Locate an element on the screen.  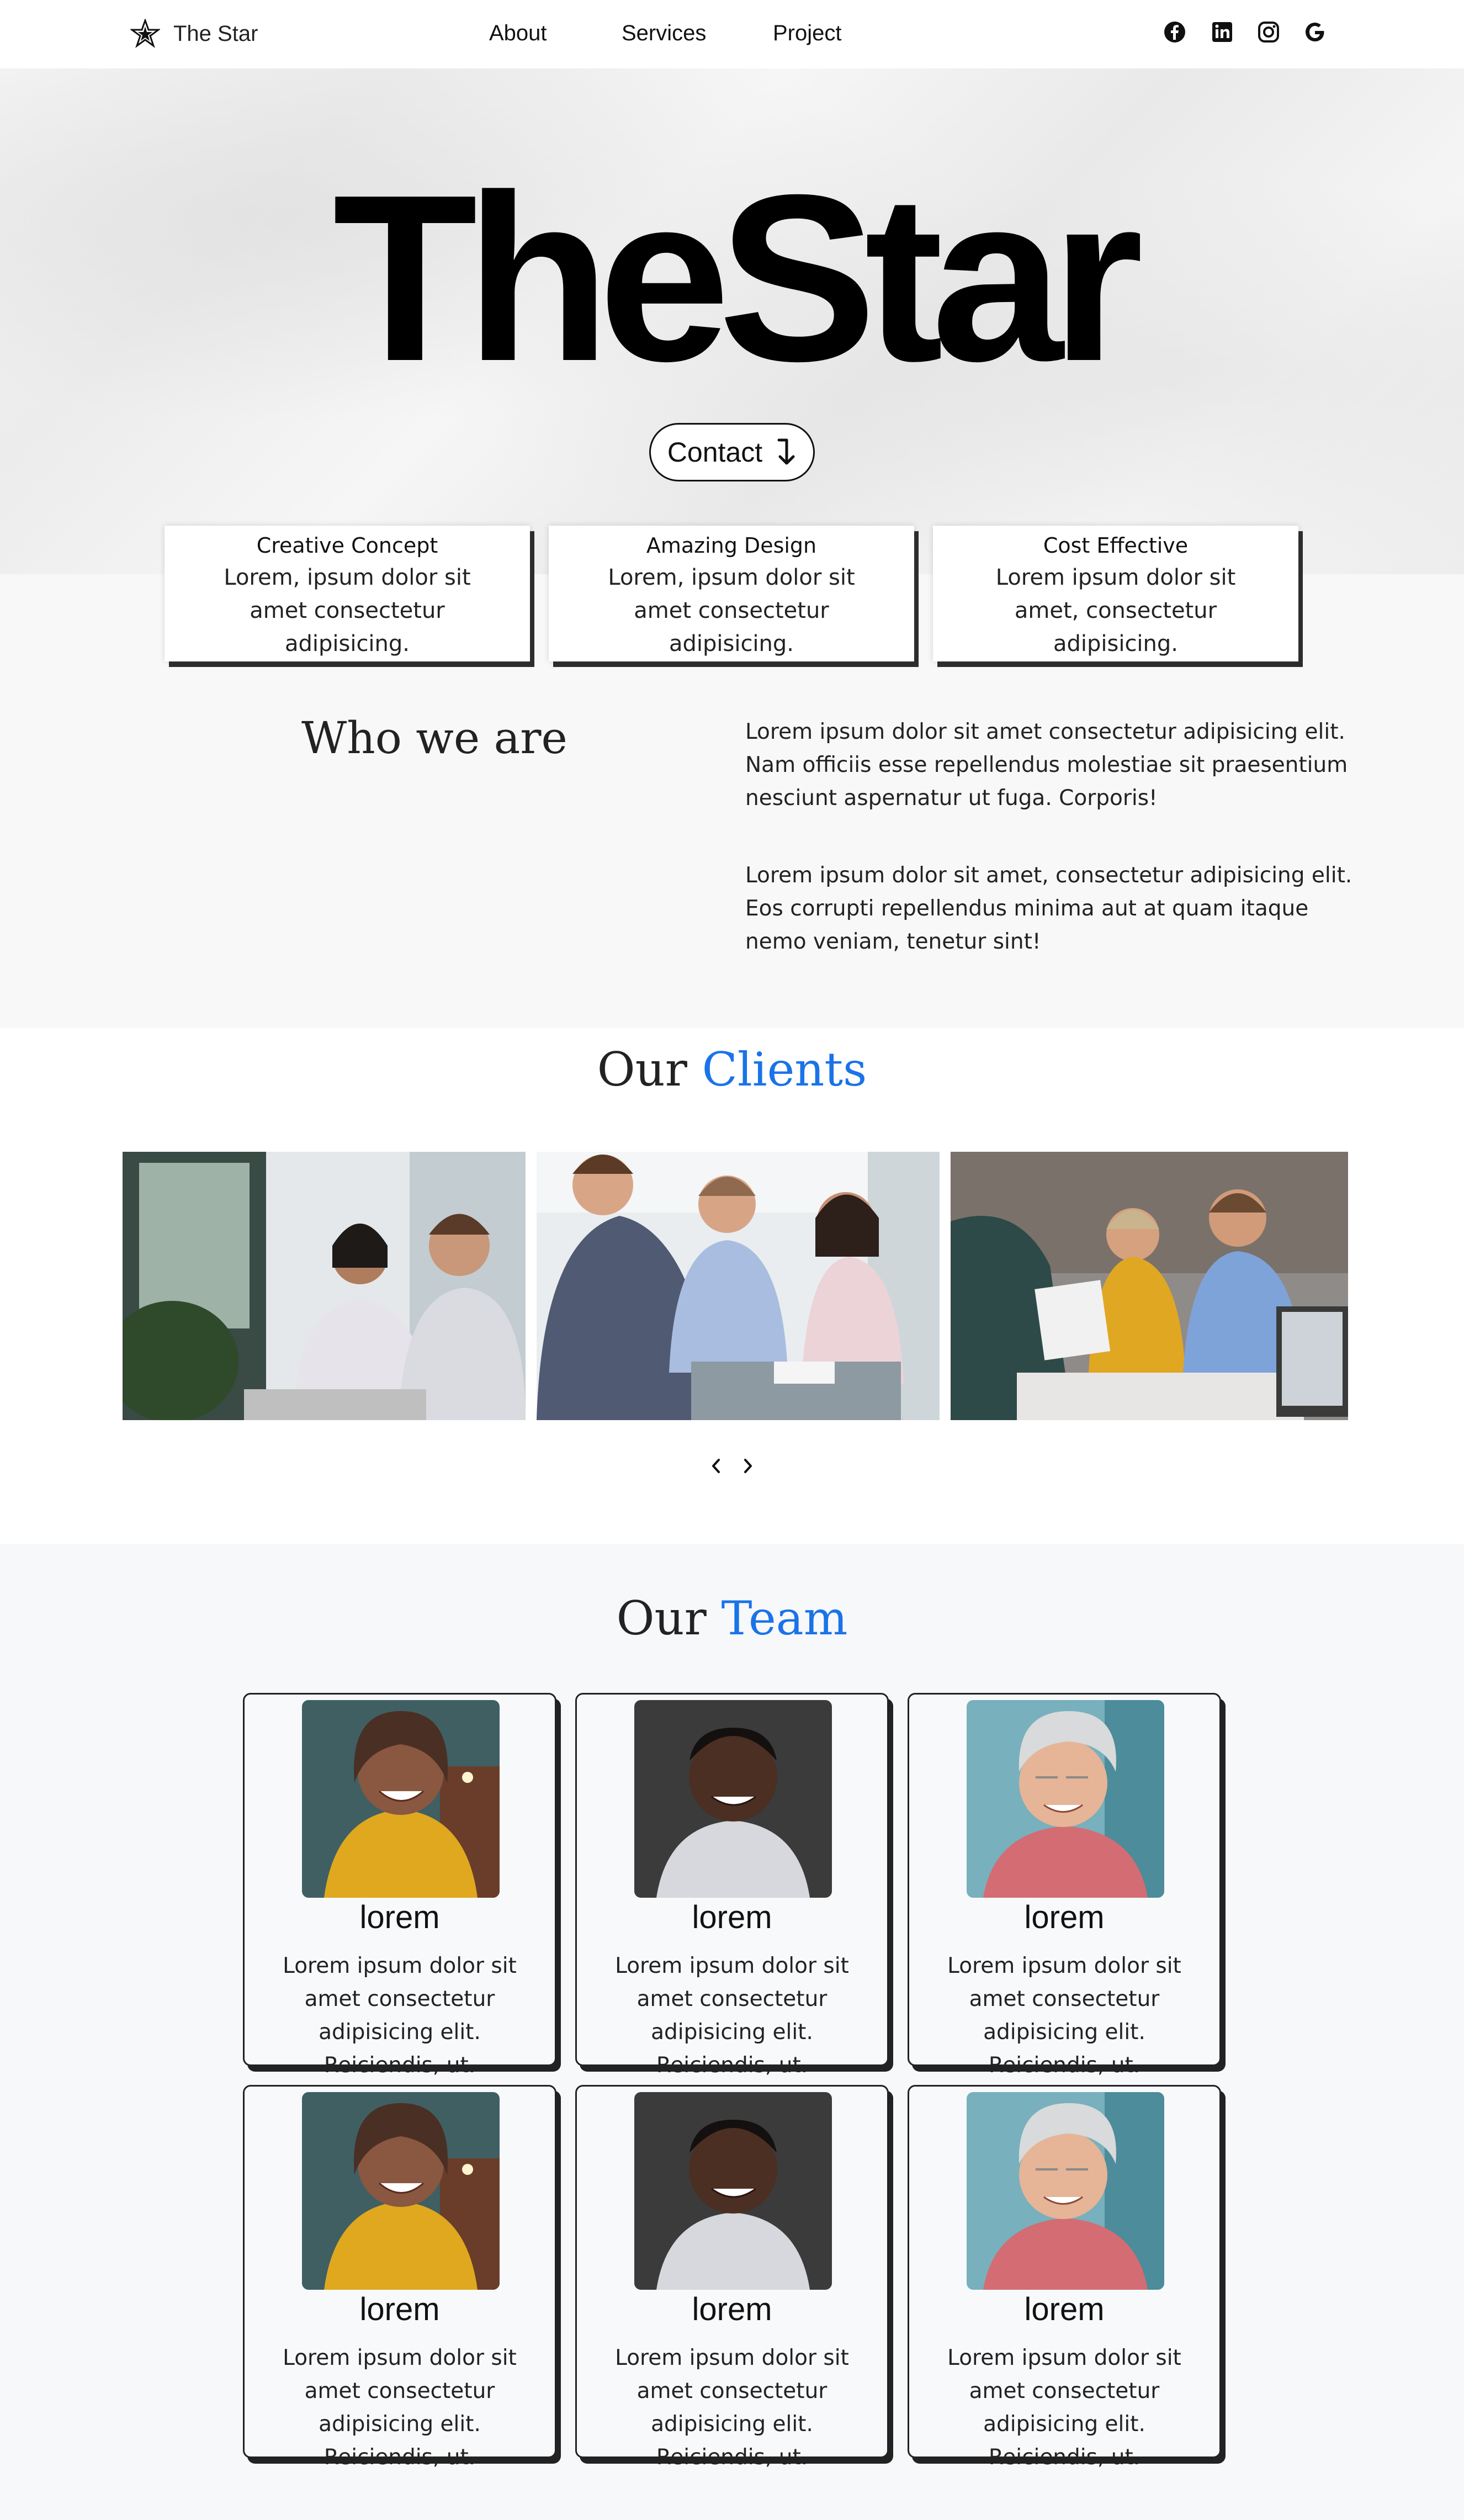
star-logo-icon is located at coordinates (145, 33).